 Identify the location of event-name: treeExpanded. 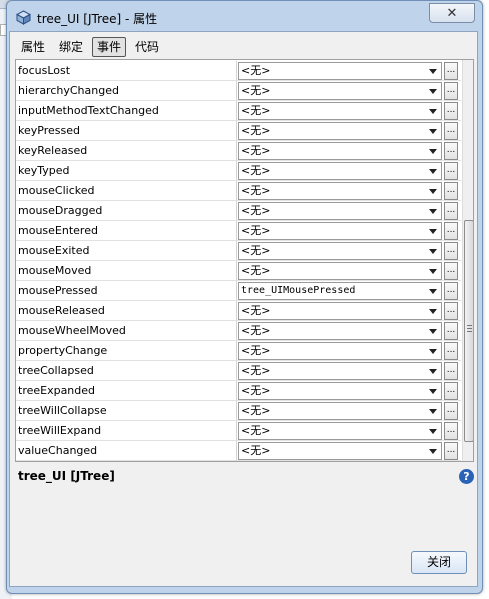
(57, 390).